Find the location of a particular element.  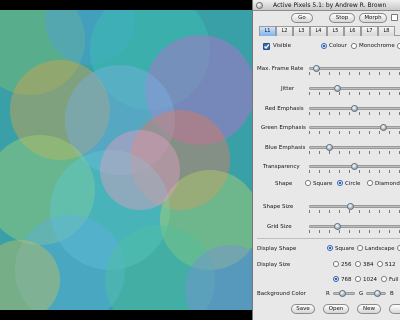

size-512-radio is located at coordinates (380, 264).